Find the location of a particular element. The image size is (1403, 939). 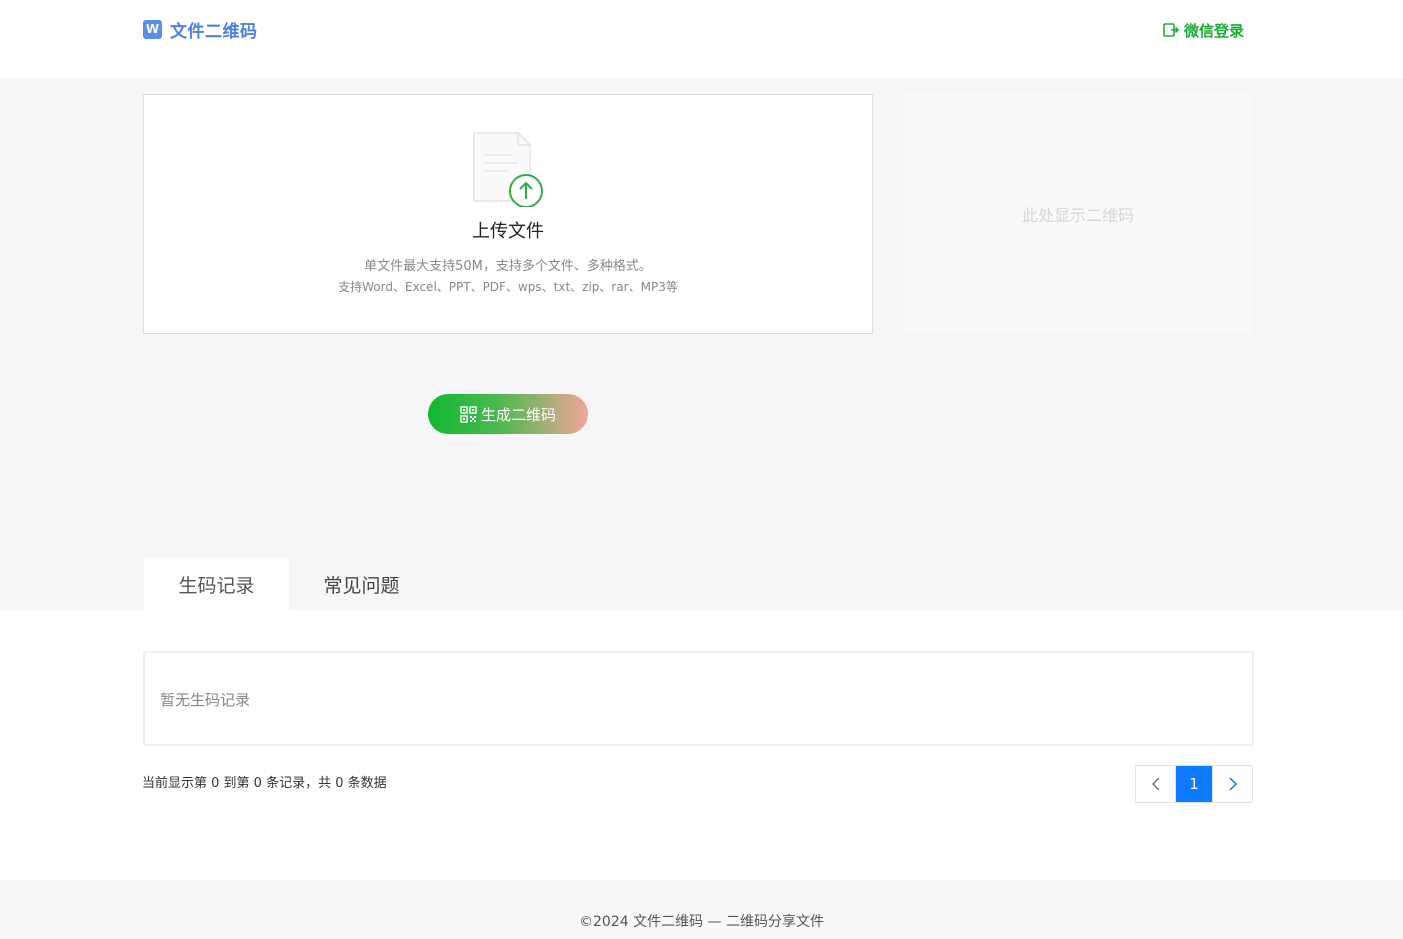

records-table: 暂无生码记录 is located at coordinates (698, 698).